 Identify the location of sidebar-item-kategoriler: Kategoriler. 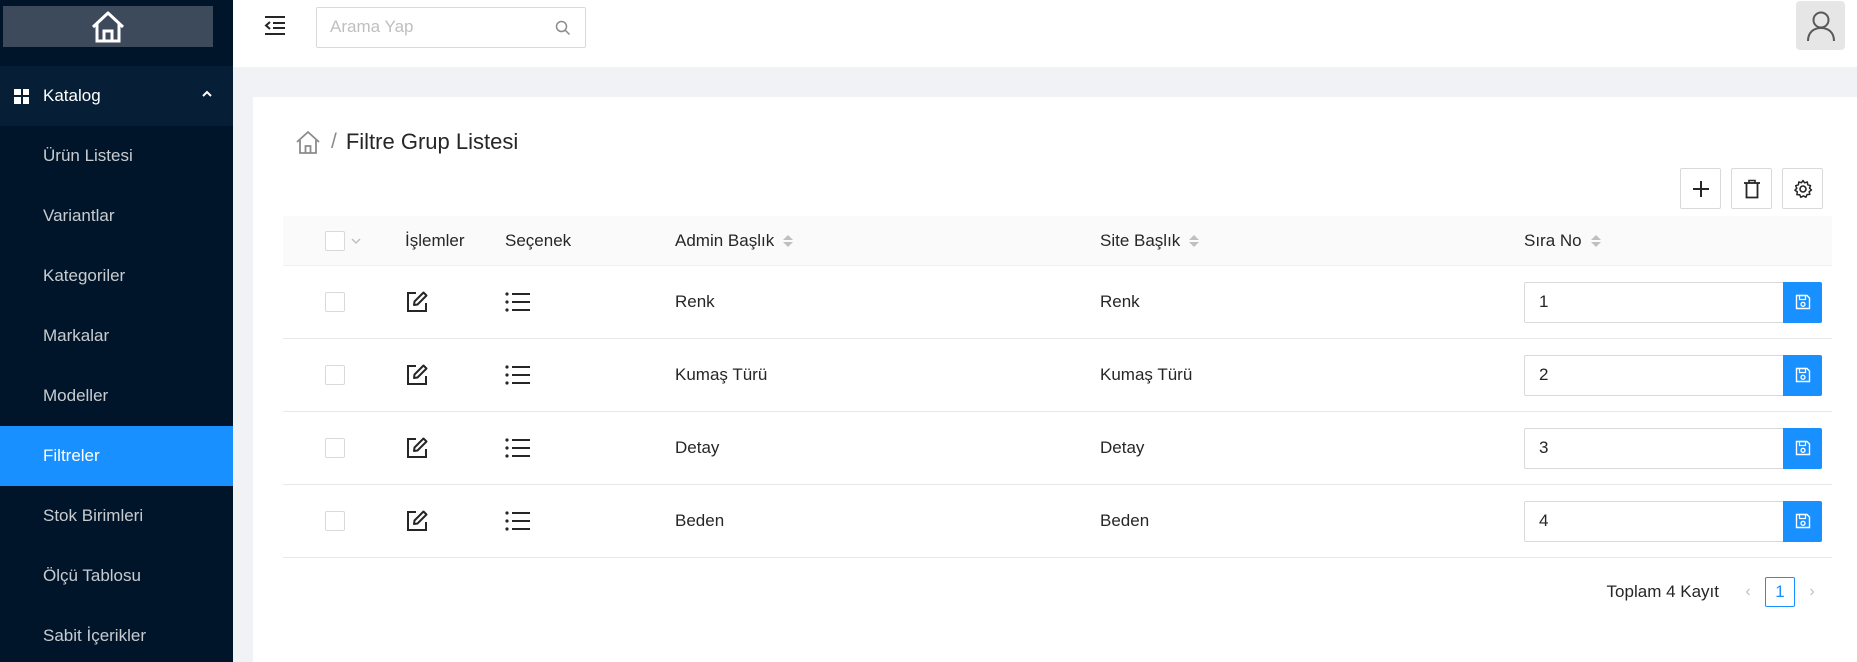
(116, 276).